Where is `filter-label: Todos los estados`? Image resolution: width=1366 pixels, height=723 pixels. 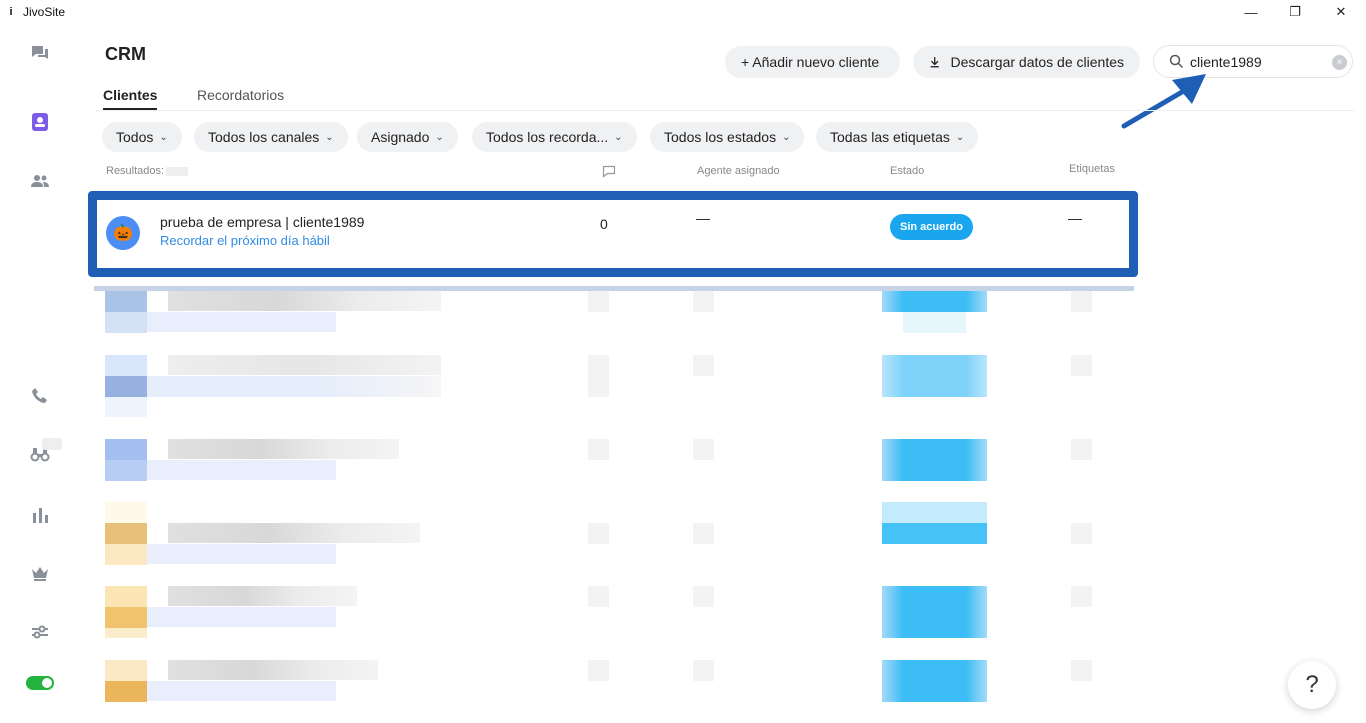
filter-label: Todos los estados is located at coordinates (720, 137).